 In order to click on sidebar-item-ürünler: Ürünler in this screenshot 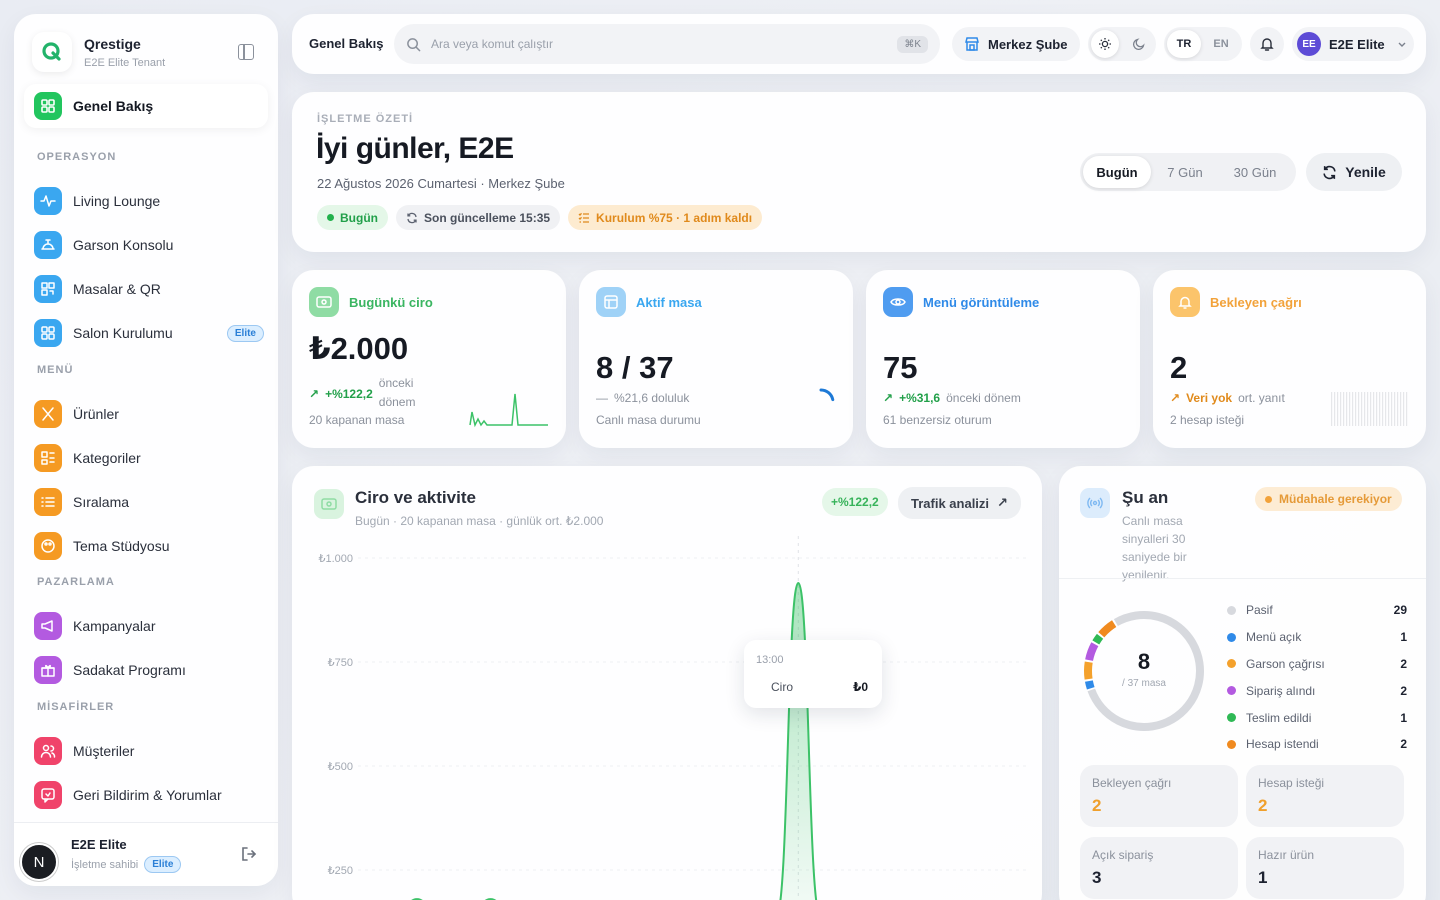, I will do `click(149, 414)`.